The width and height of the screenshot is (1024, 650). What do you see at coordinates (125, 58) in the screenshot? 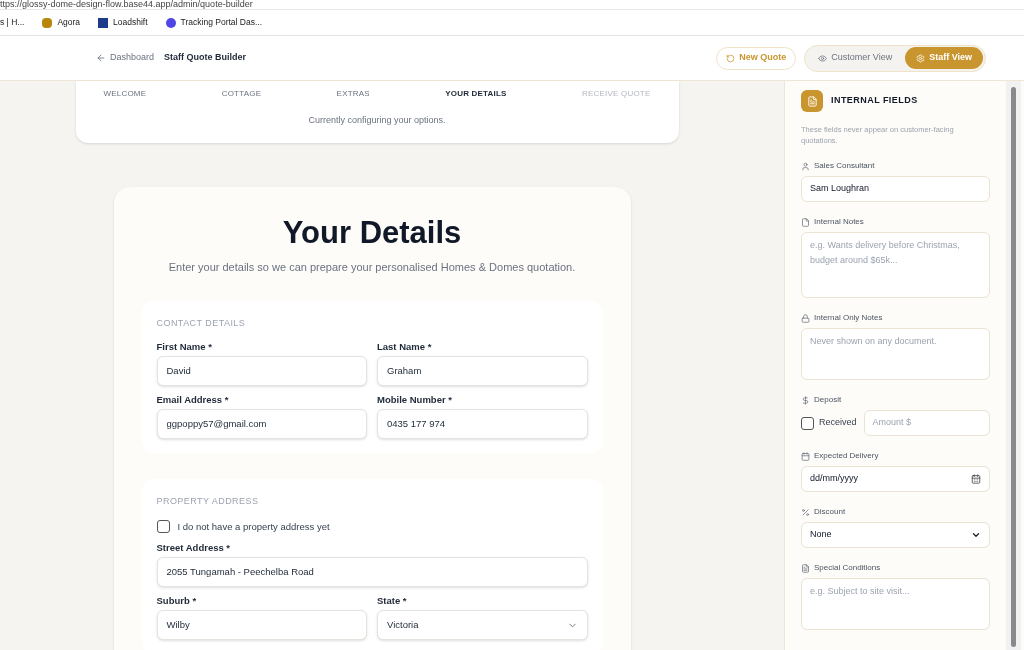
I see `back-link: Dashboard` at bounding box center [125, 58].